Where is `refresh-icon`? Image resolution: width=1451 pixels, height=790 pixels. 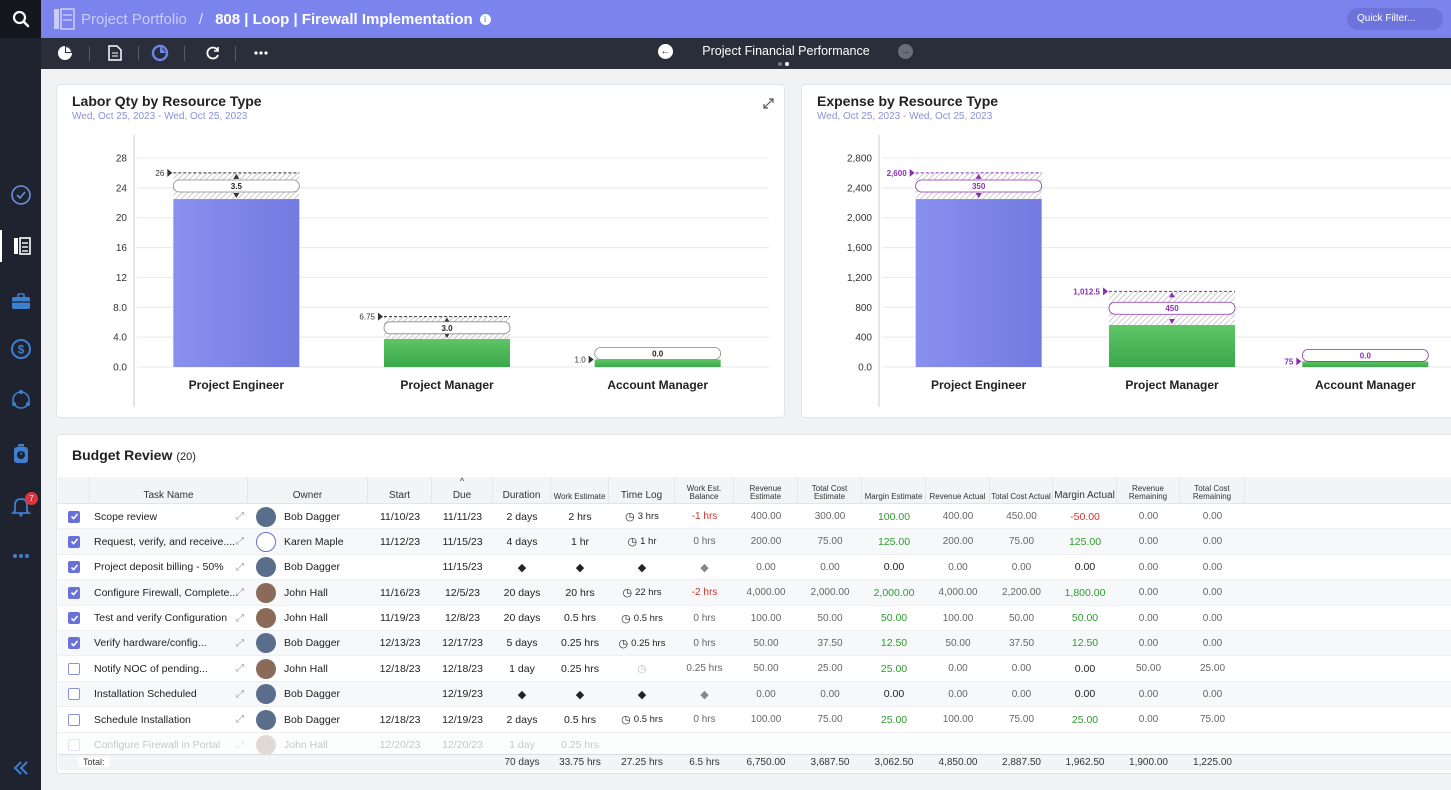
refresh-icon is located at coordinates (213, 53).